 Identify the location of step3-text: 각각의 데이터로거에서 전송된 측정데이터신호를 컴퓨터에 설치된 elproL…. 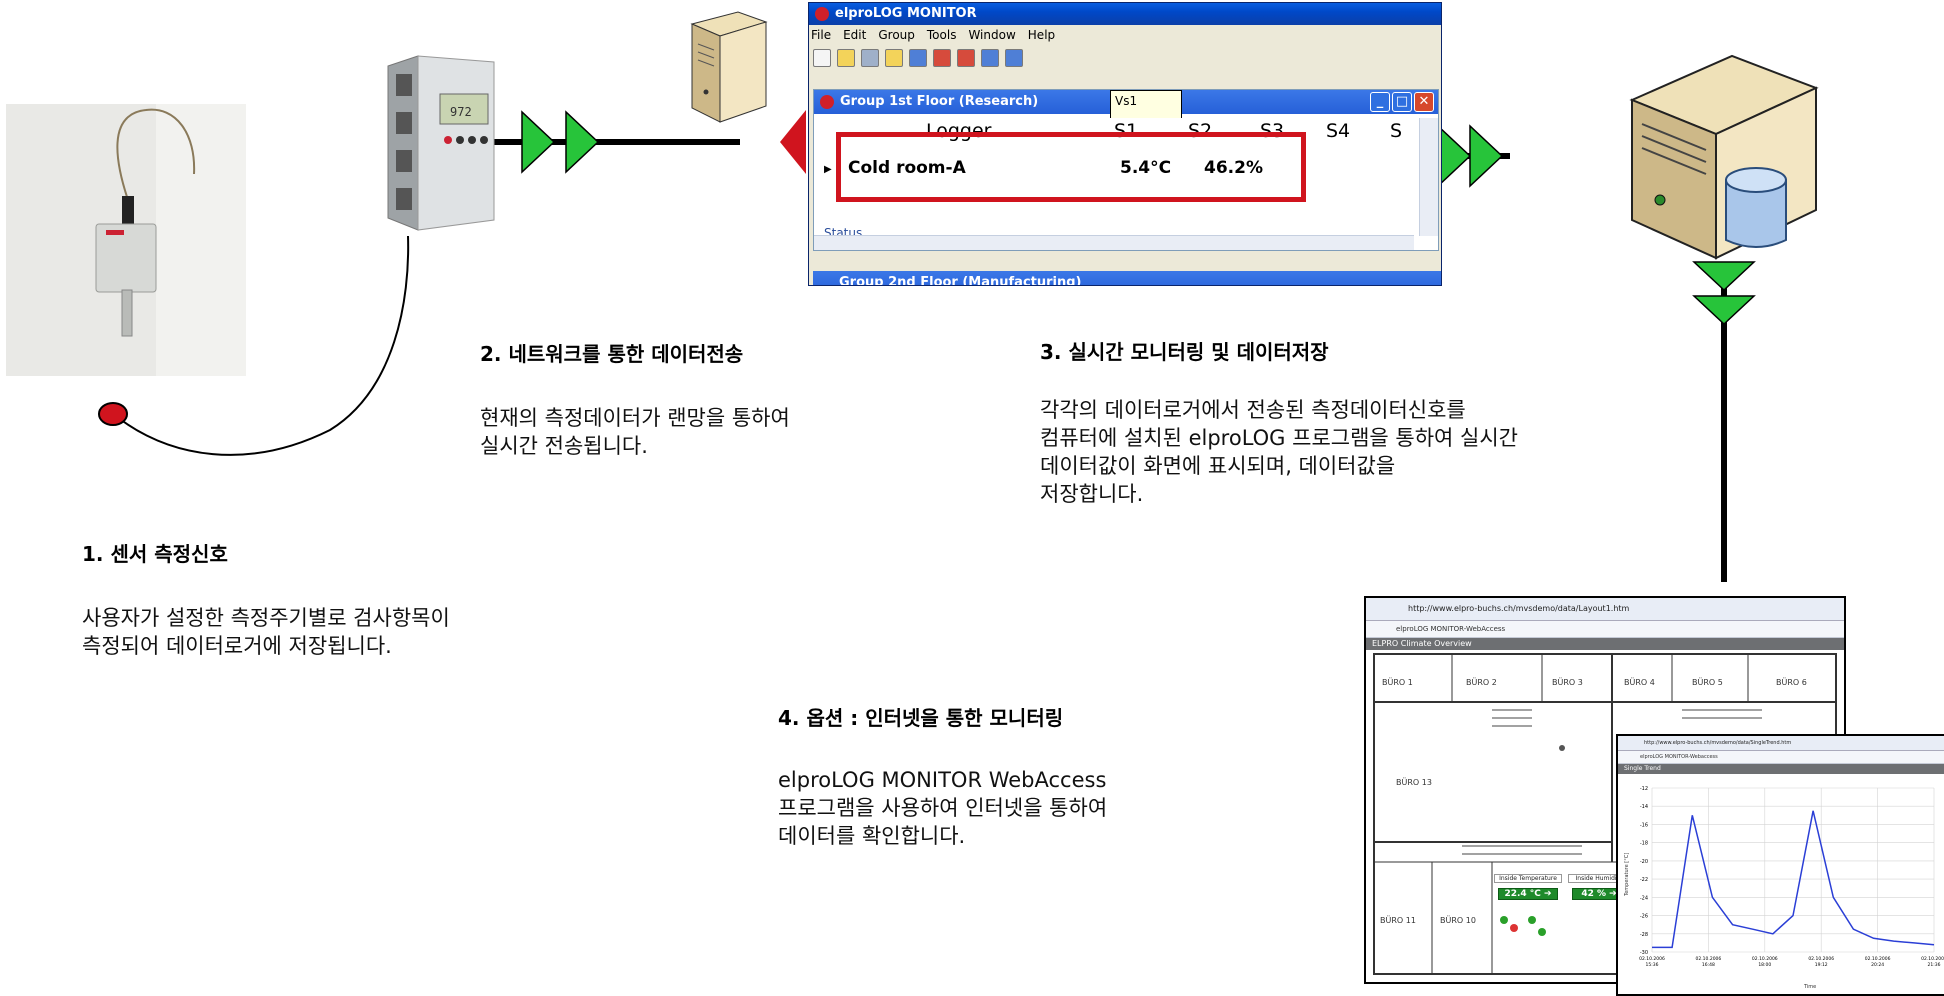
(1279, 452).